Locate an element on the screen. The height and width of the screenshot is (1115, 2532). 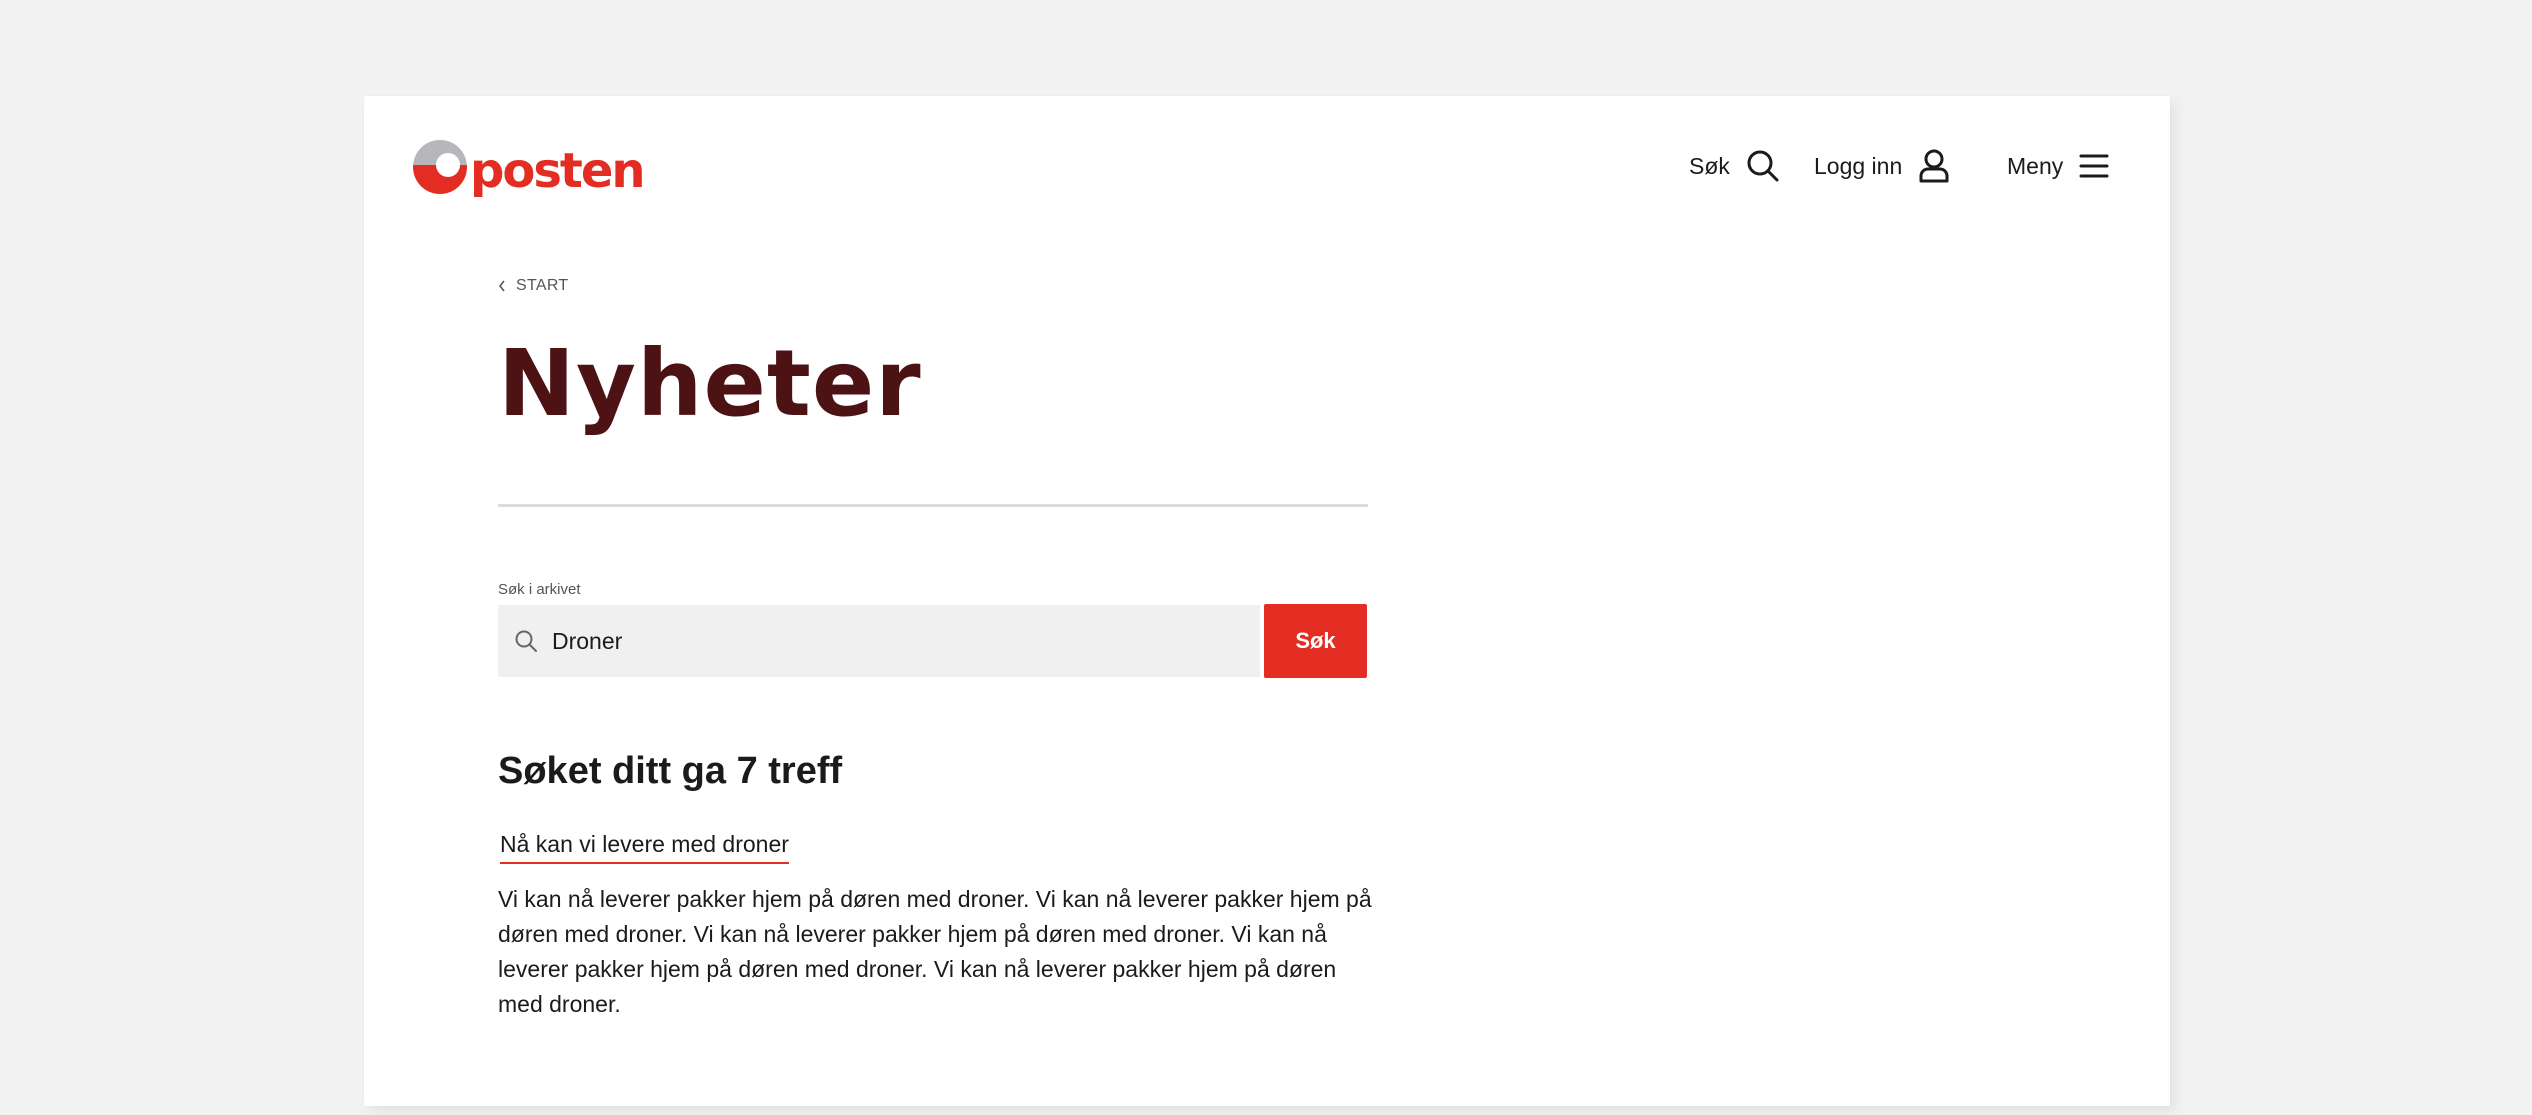
page-title: Nyheter is located at coordinates (710, 383).